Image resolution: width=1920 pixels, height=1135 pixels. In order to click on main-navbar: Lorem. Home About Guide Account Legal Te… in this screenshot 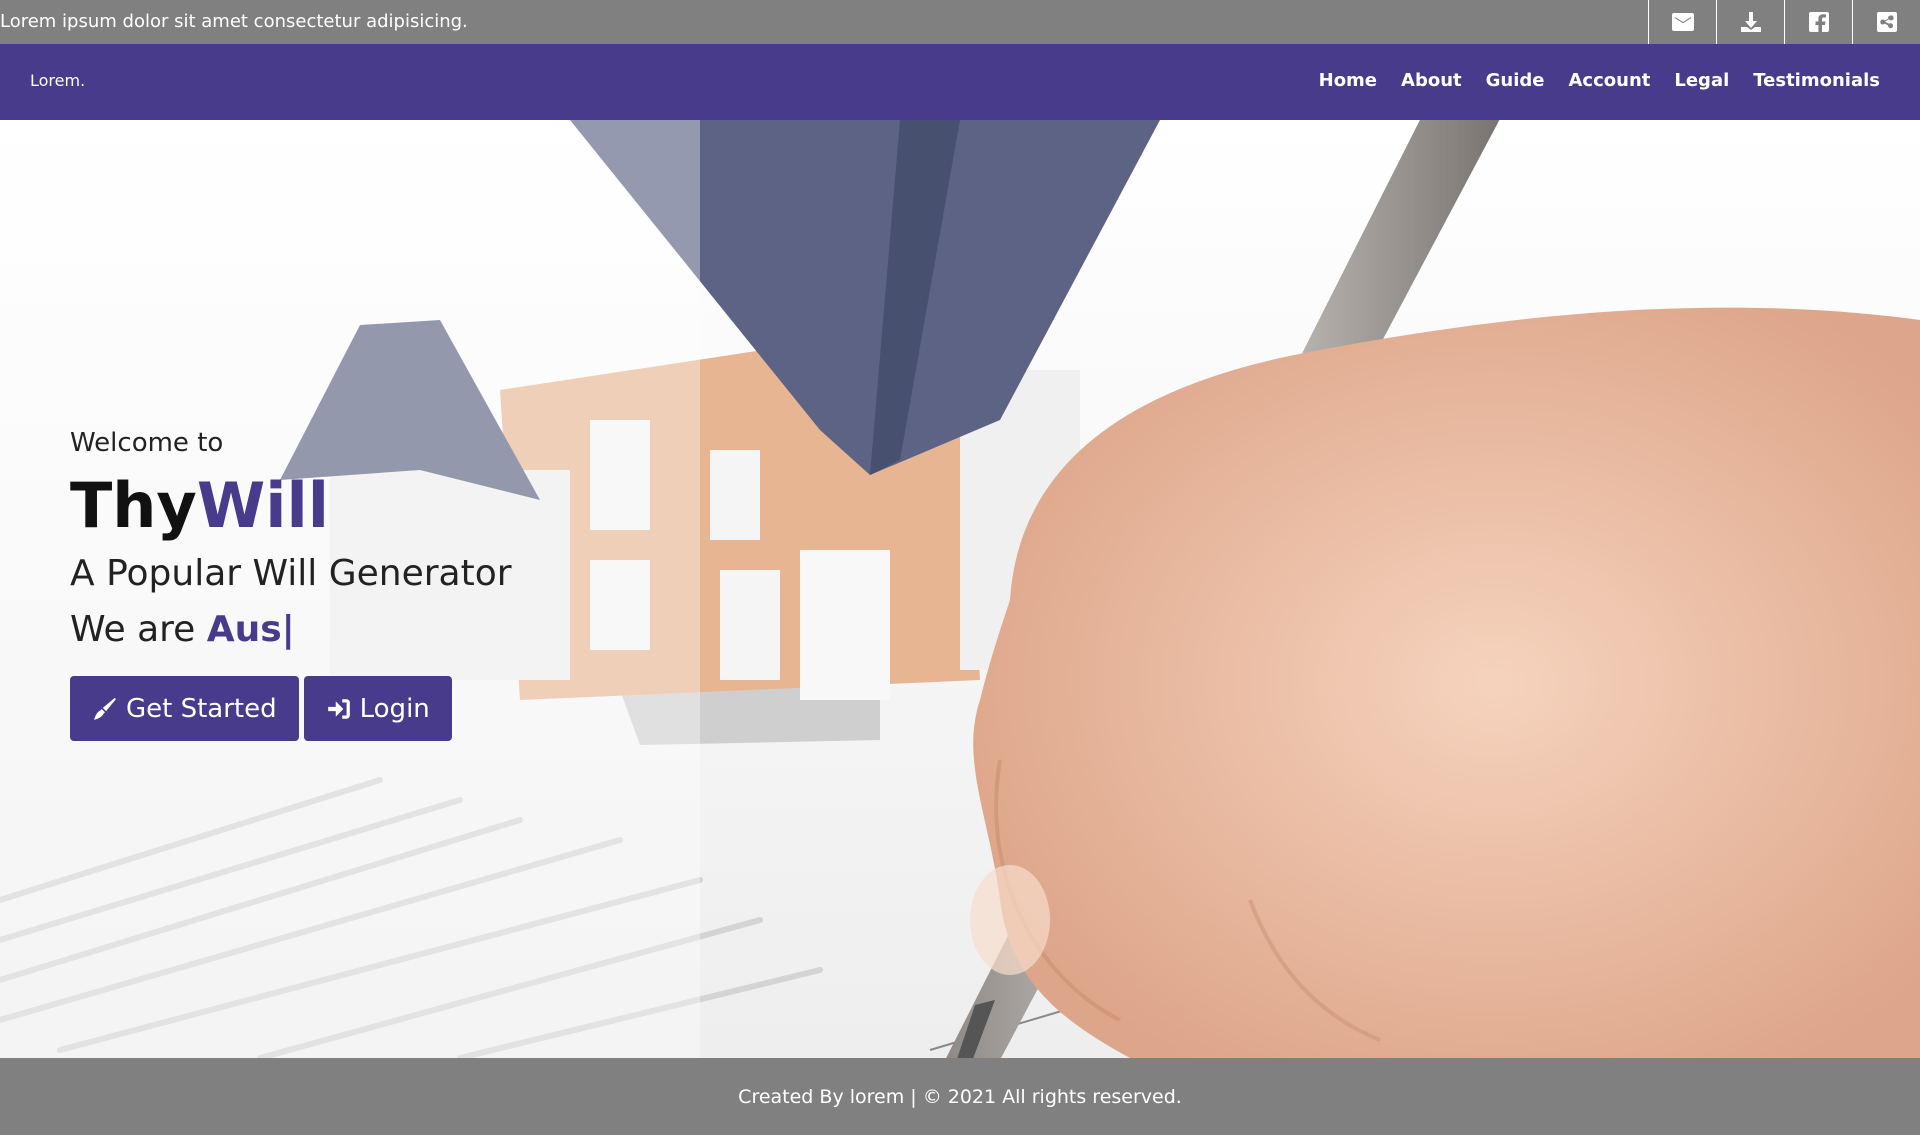, I will do `click(960, 82)`.